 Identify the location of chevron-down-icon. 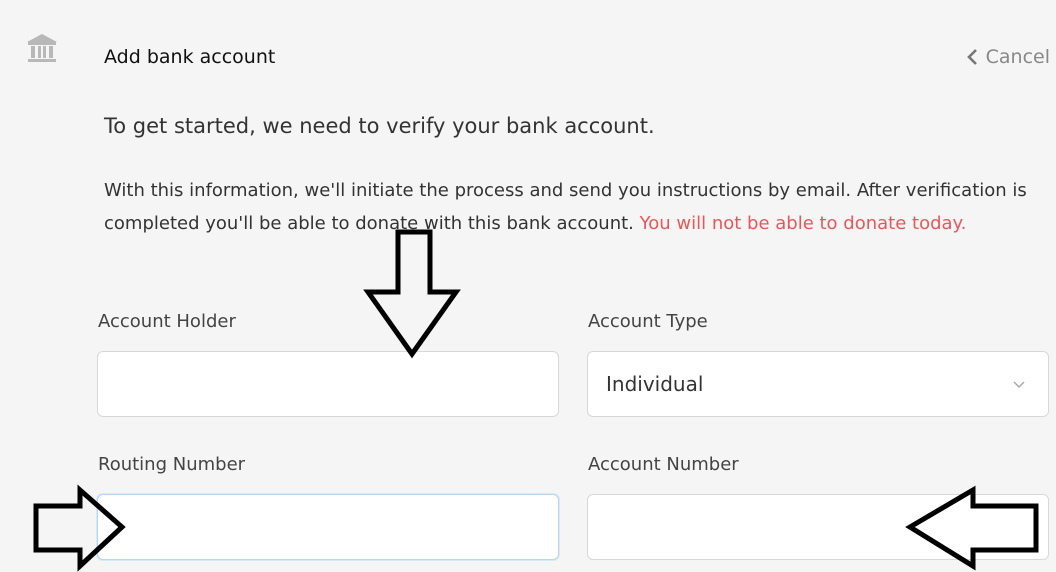
(1019, 385).